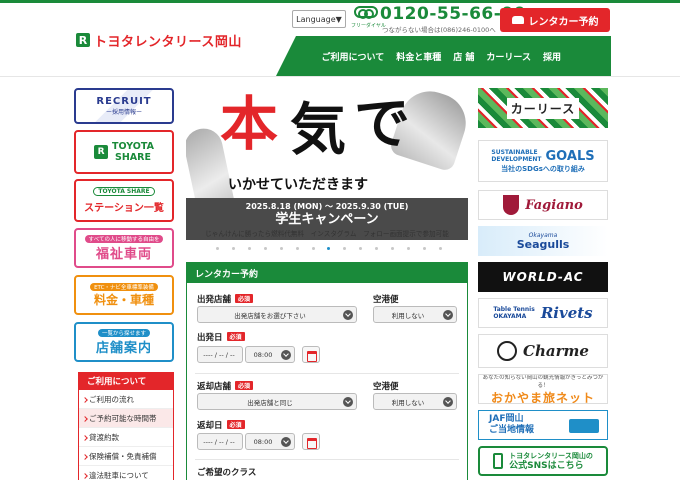  I want to click on side-menu-item: 違法駐車について, so click(126, 473).